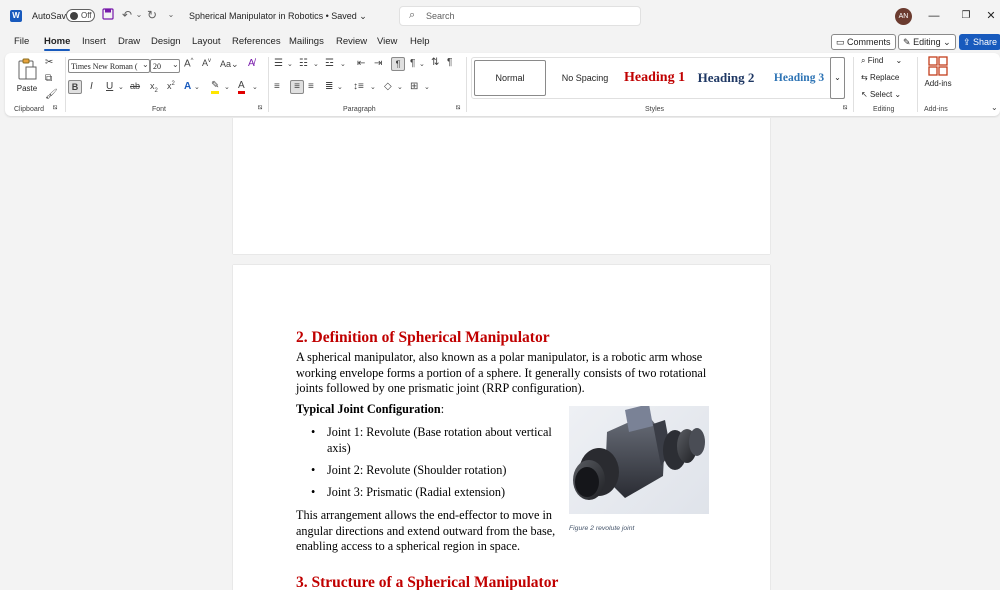 The height and width of the screenshot is (590, 1000). Describe the element at coordinates (311, 86) in the screenshot. I see `align-right-icon: ≡` at that location.